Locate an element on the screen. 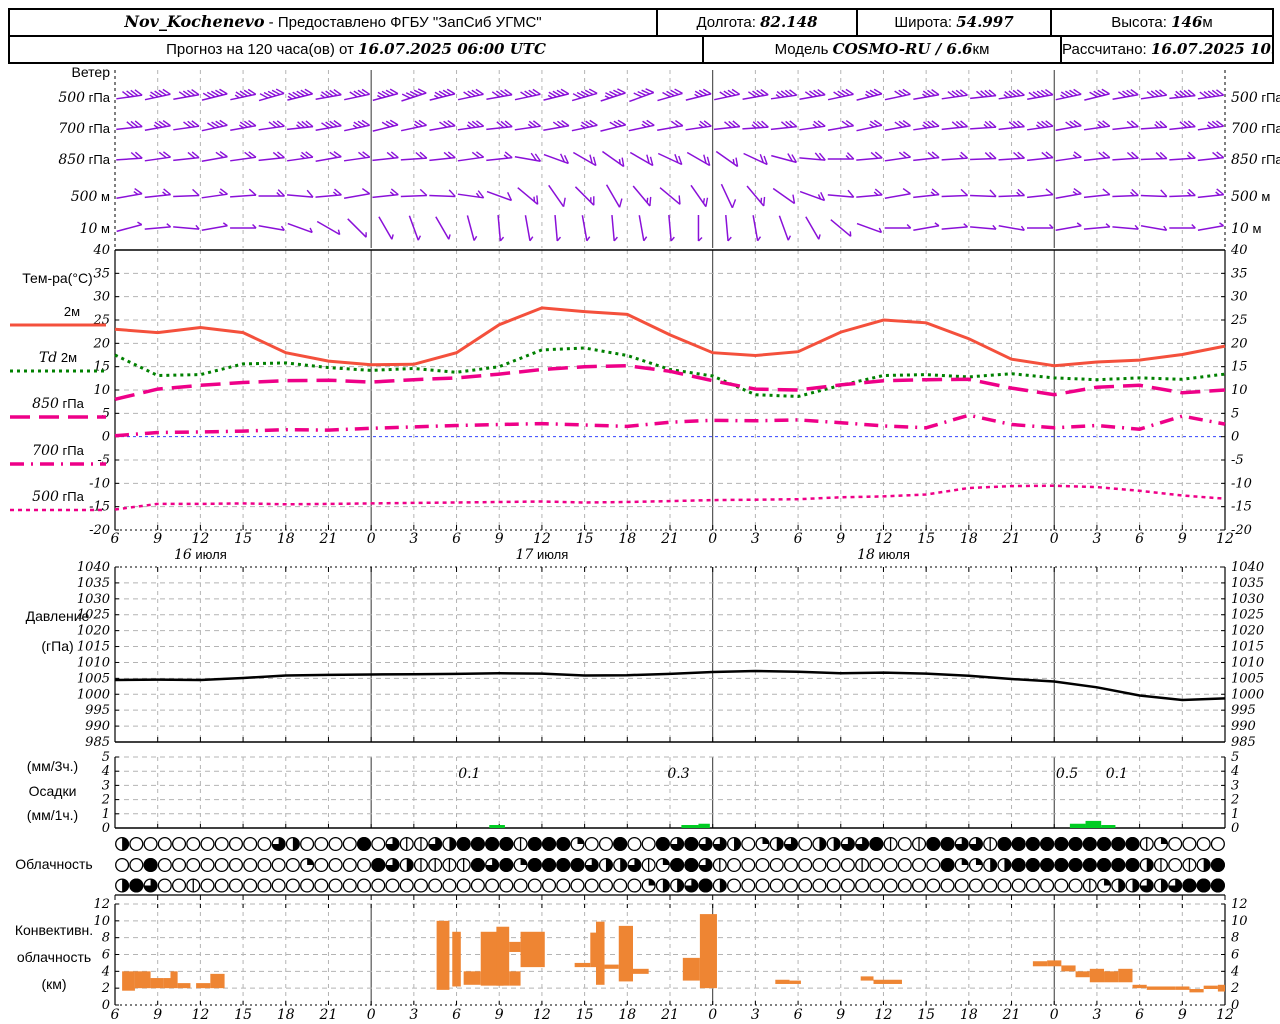 This screenshot has height=1024, width=1280. svg-text: 1015 is located at coordinates (93, 647).